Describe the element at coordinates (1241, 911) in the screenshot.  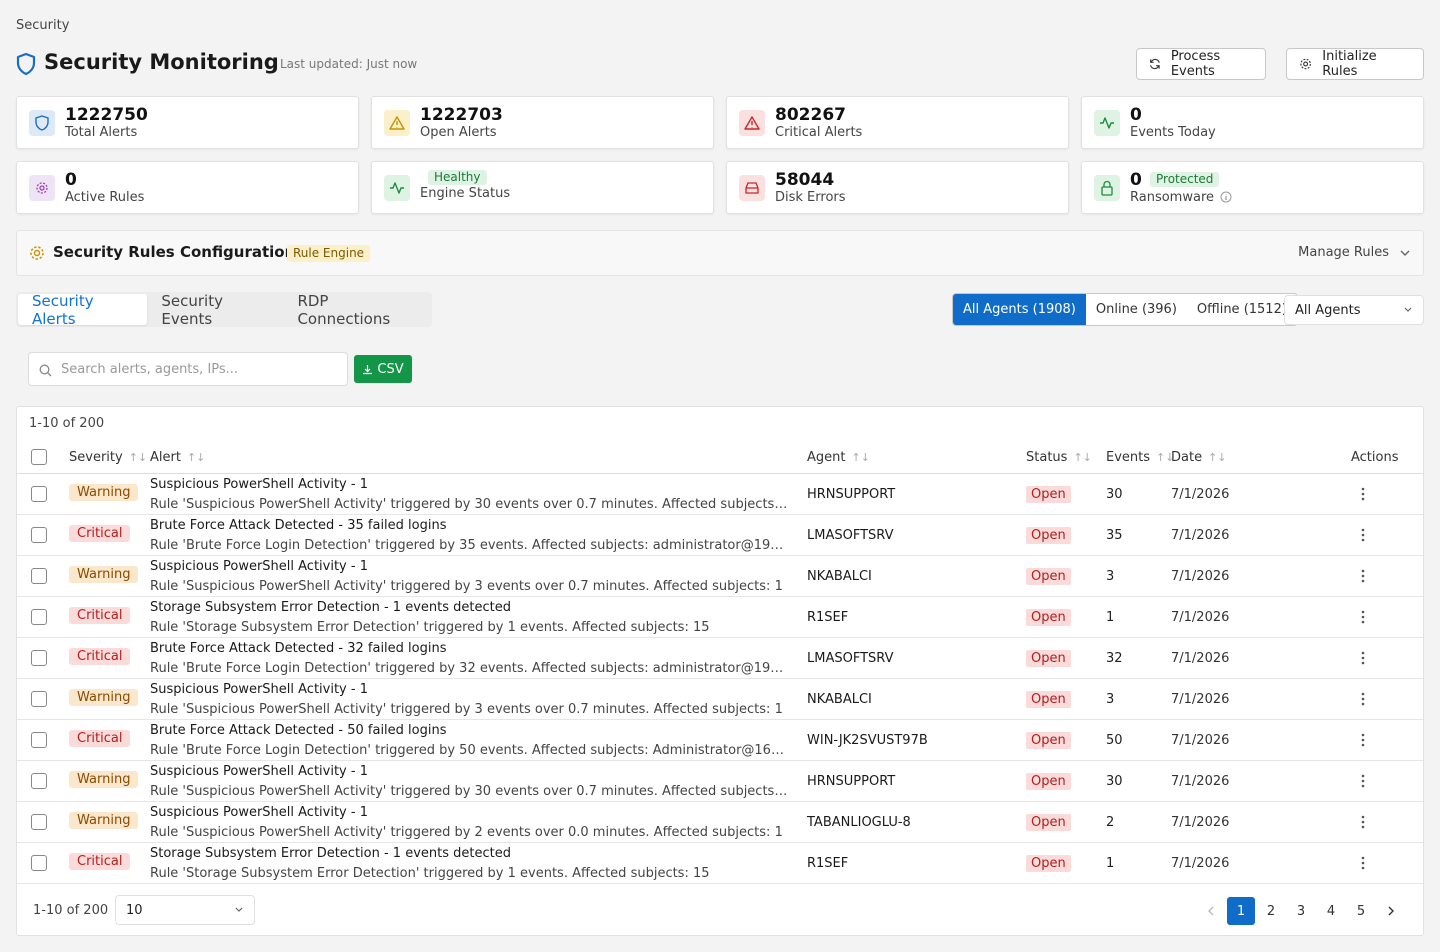
I see `page-1-button: 1` at that location.